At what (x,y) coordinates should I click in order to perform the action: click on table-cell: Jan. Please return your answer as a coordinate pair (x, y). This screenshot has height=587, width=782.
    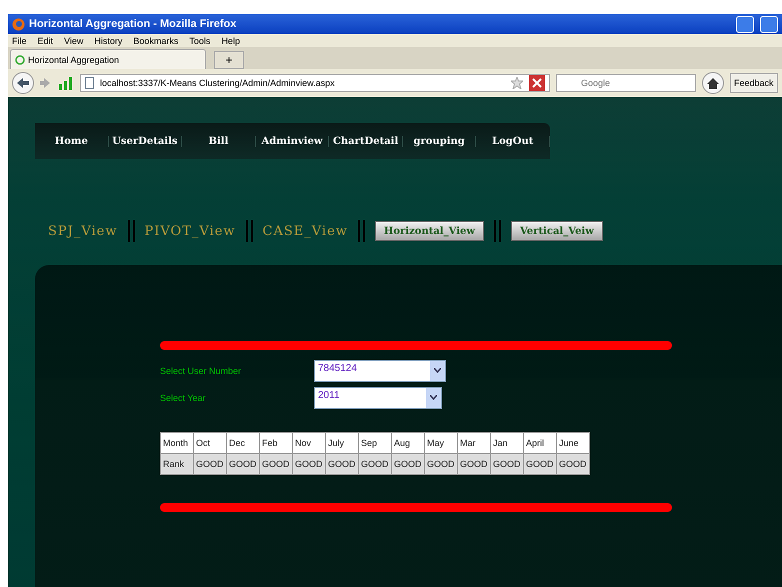
    Looking at the image, I should click on (507, 443).